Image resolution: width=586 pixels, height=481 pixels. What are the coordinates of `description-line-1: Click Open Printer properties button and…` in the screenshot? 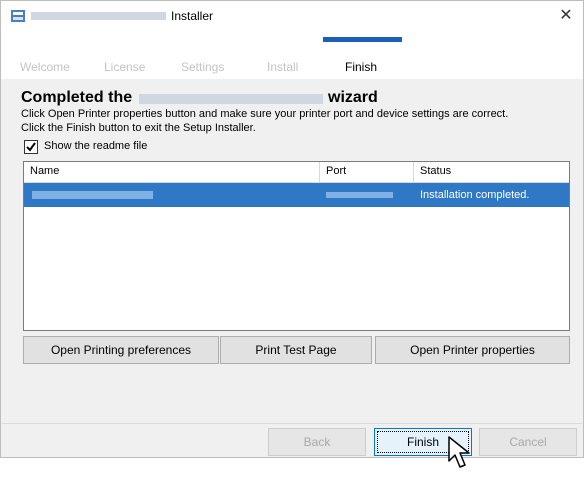 It's located at (265, 114).